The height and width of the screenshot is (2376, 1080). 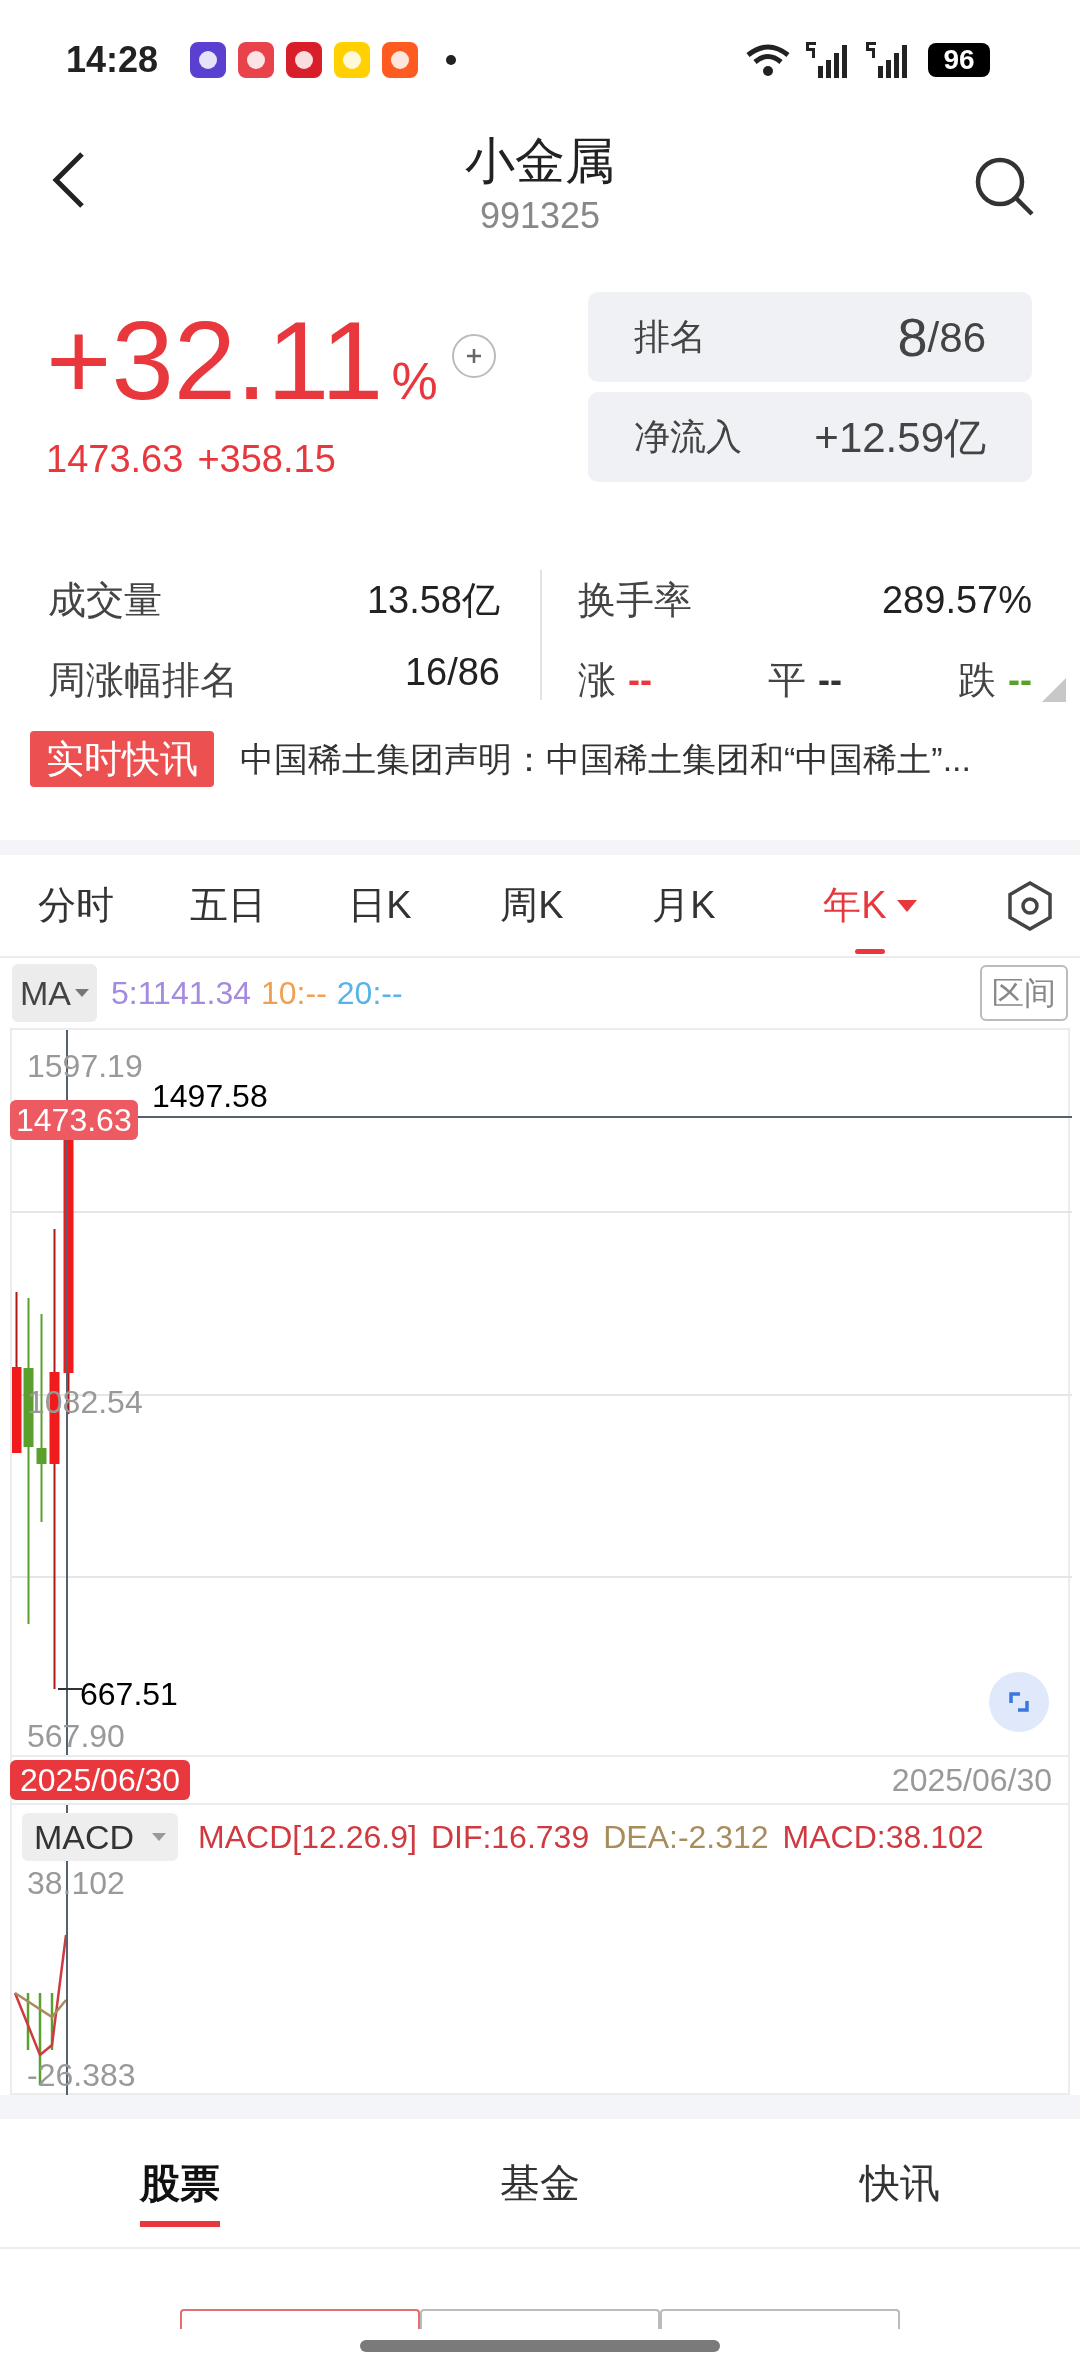 What do you see at coordinates (883, 1837) in the screenshot?
I see `macd-value: MACD:38.102` at bounding box center [883, 1837].